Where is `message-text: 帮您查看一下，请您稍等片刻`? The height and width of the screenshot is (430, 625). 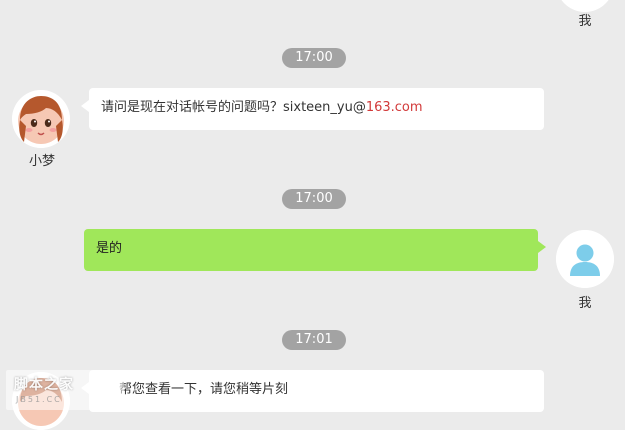 message-text: 帮您查看一下，请您稍等片刻 is located at coordinates (204, 389).